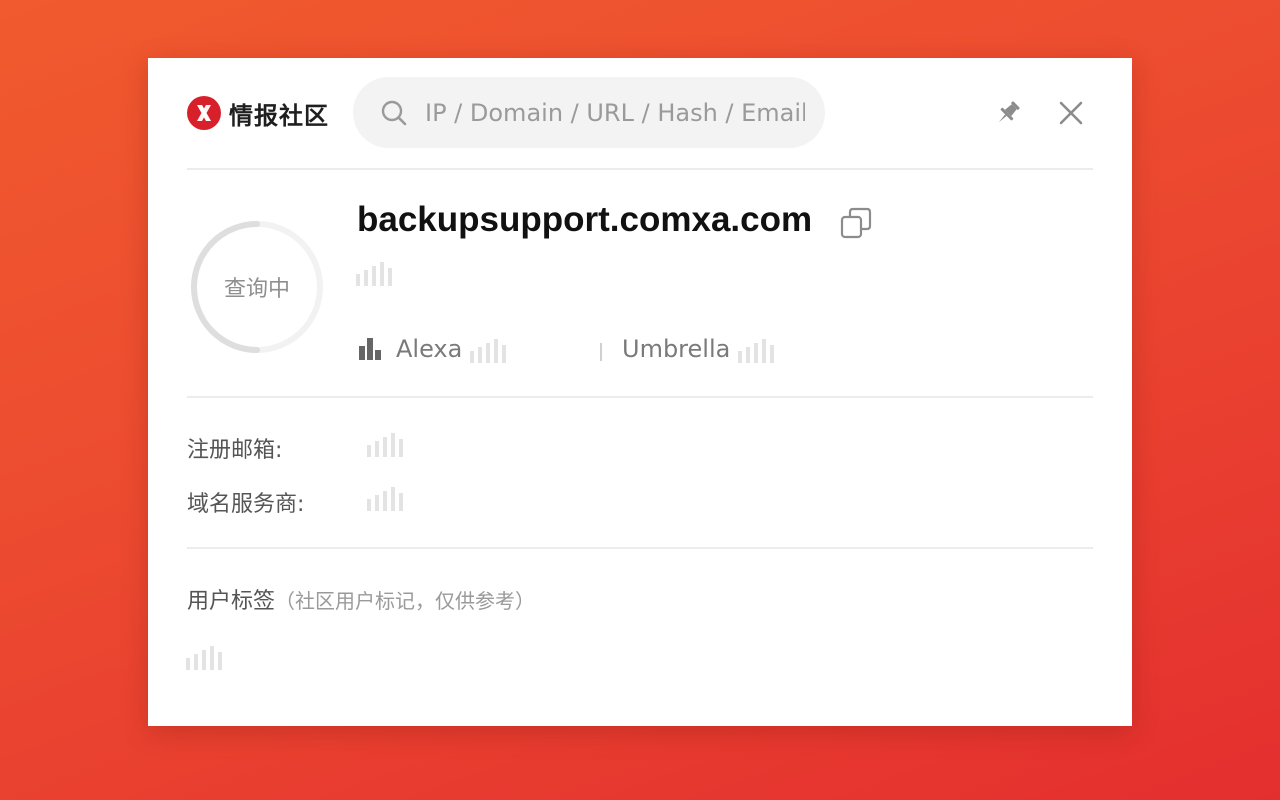  I want to click on search-box, so click(589, 112).